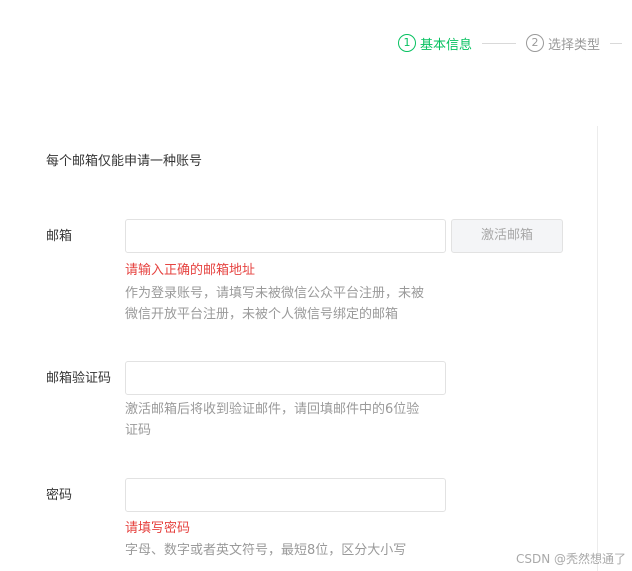  I want to click on step-basic-info: 1 基本信息, so click(435, 43).